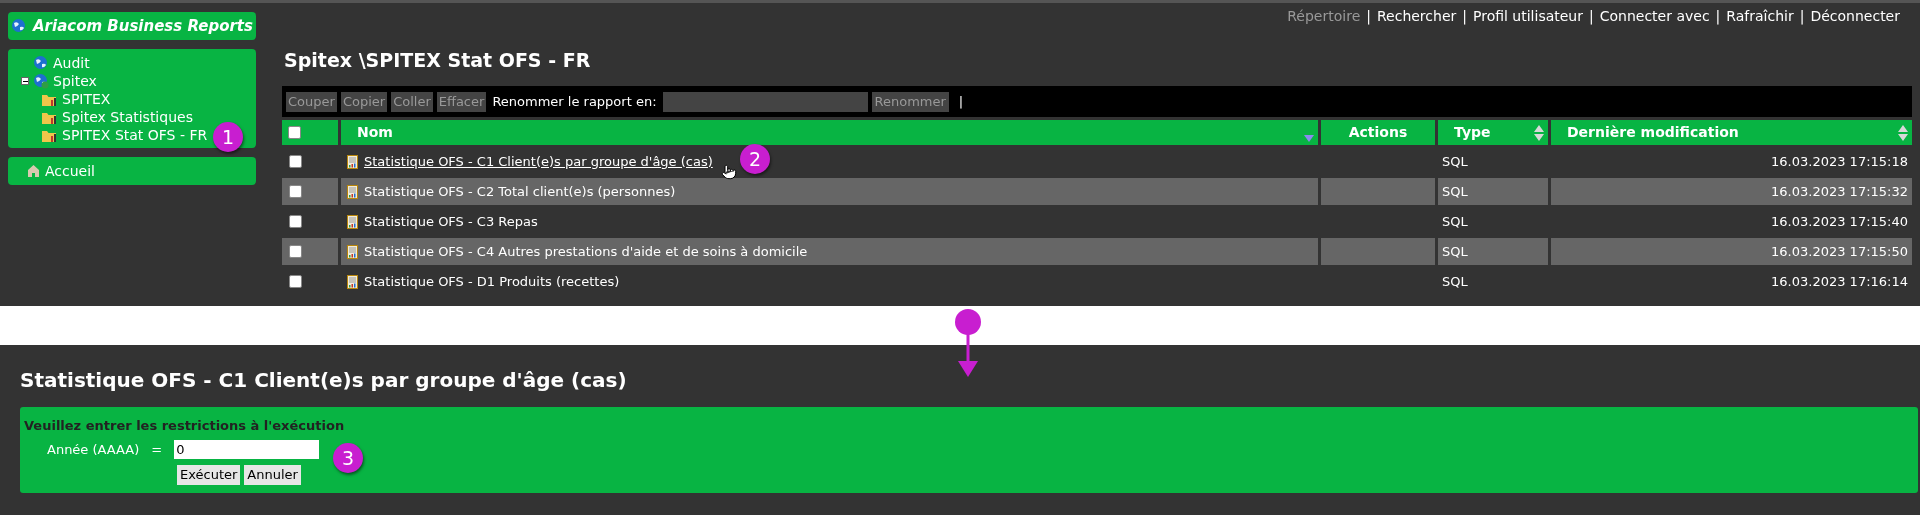 The width and height of the screenshot is (1920, 515). What do you see at coordinates (1855, 16) in the screenshot?
I see `nav-link: Déconnecter` at bounding box center [1855, 16].